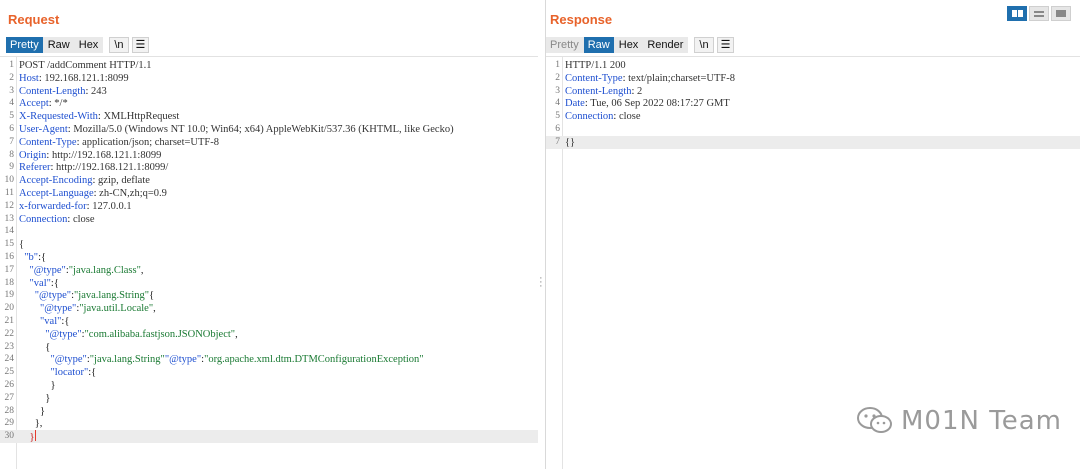  What do you see at coordinates (822, 65) in the screenshot?
I see `line-code: HTTP/1.1 200` at bounding box center [822, 65].